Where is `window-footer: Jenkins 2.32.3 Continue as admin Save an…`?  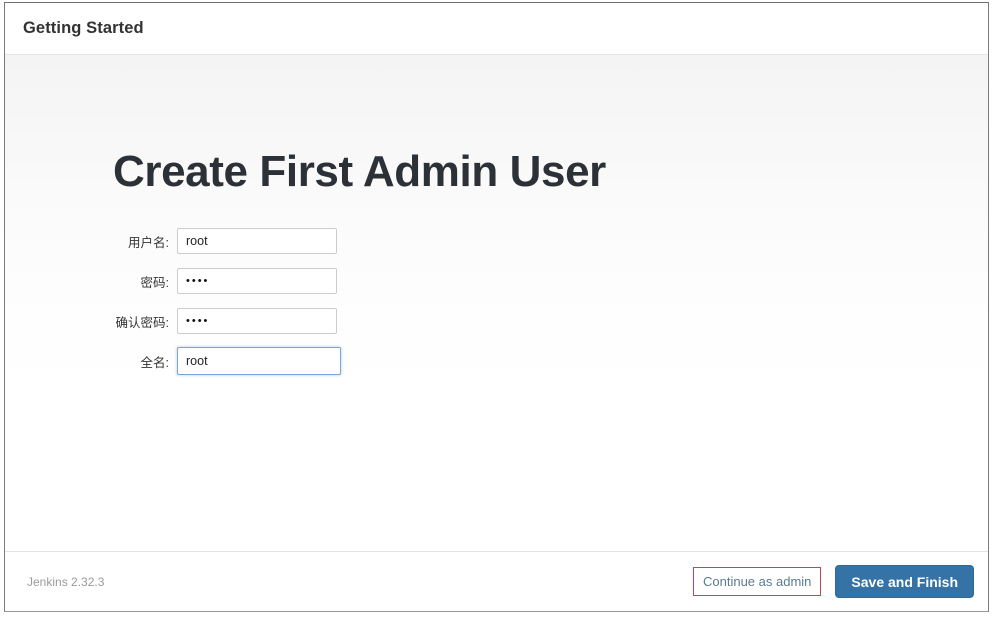 window-footer: Jenkins 2.32.3 Continue as admin Save an… is located at coordinates (496, 581).